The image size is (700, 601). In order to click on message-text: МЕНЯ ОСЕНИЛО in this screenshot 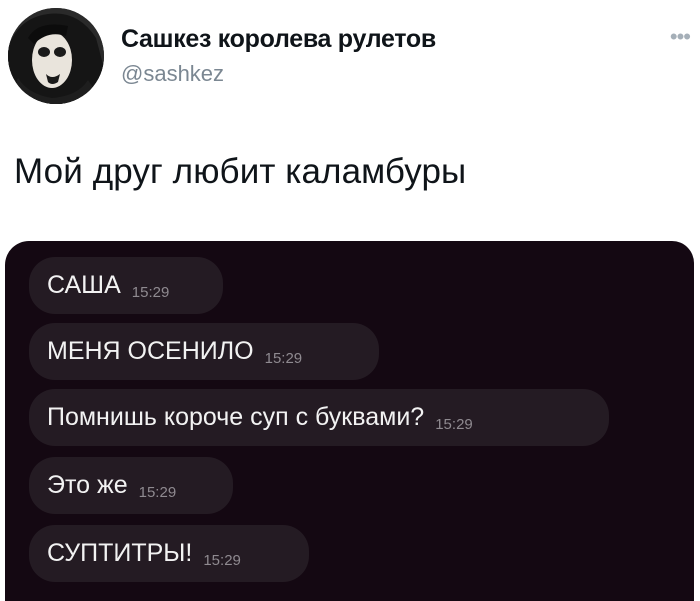, I will do `click(150, 351)`.